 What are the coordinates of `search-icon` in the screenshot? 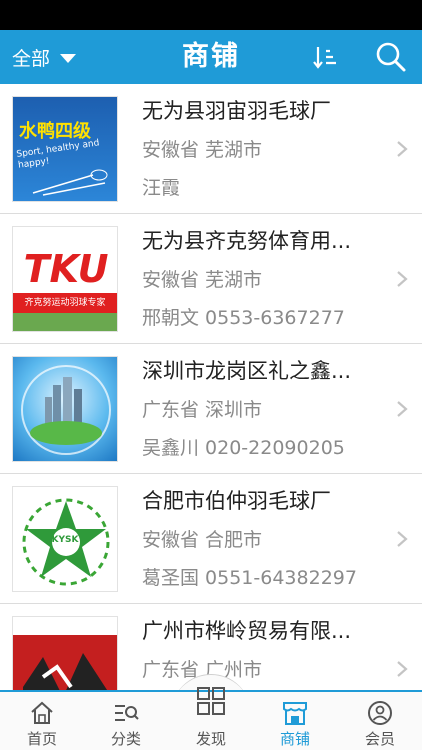 It's located at (391, 57).